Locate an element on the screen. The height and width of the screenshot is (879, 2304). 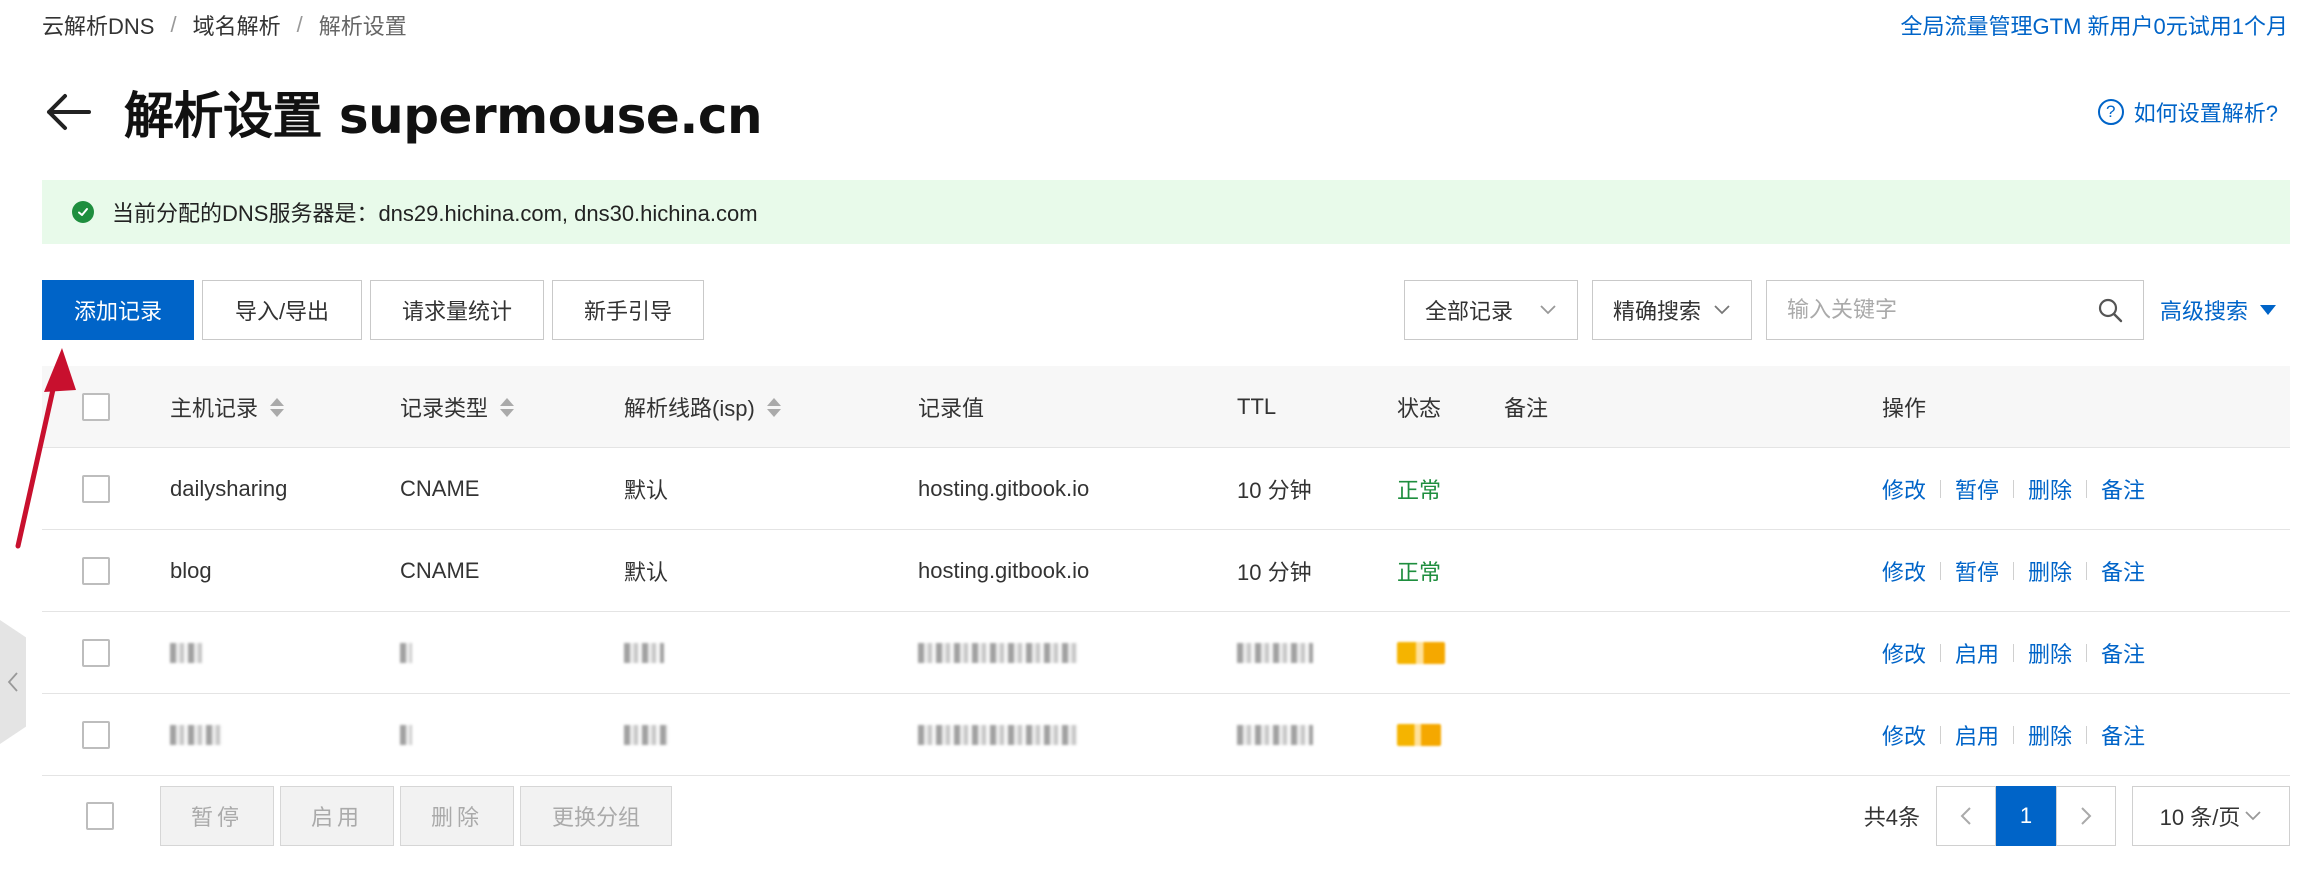
pagination: 共4条 1 10 条/页 is located at coordinates (2077, 816).